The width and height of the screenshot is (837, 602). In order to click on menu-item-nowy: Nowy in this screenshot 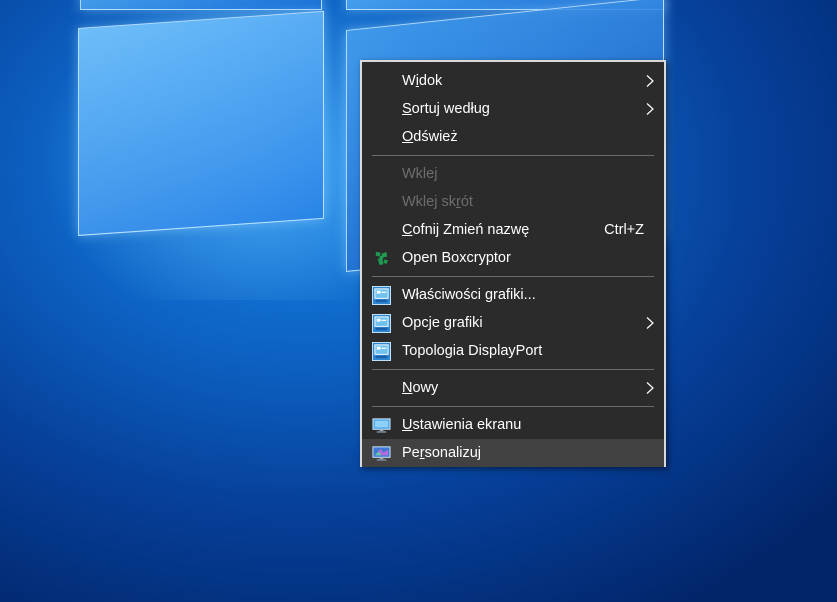, I will do `click(513, 388)`.